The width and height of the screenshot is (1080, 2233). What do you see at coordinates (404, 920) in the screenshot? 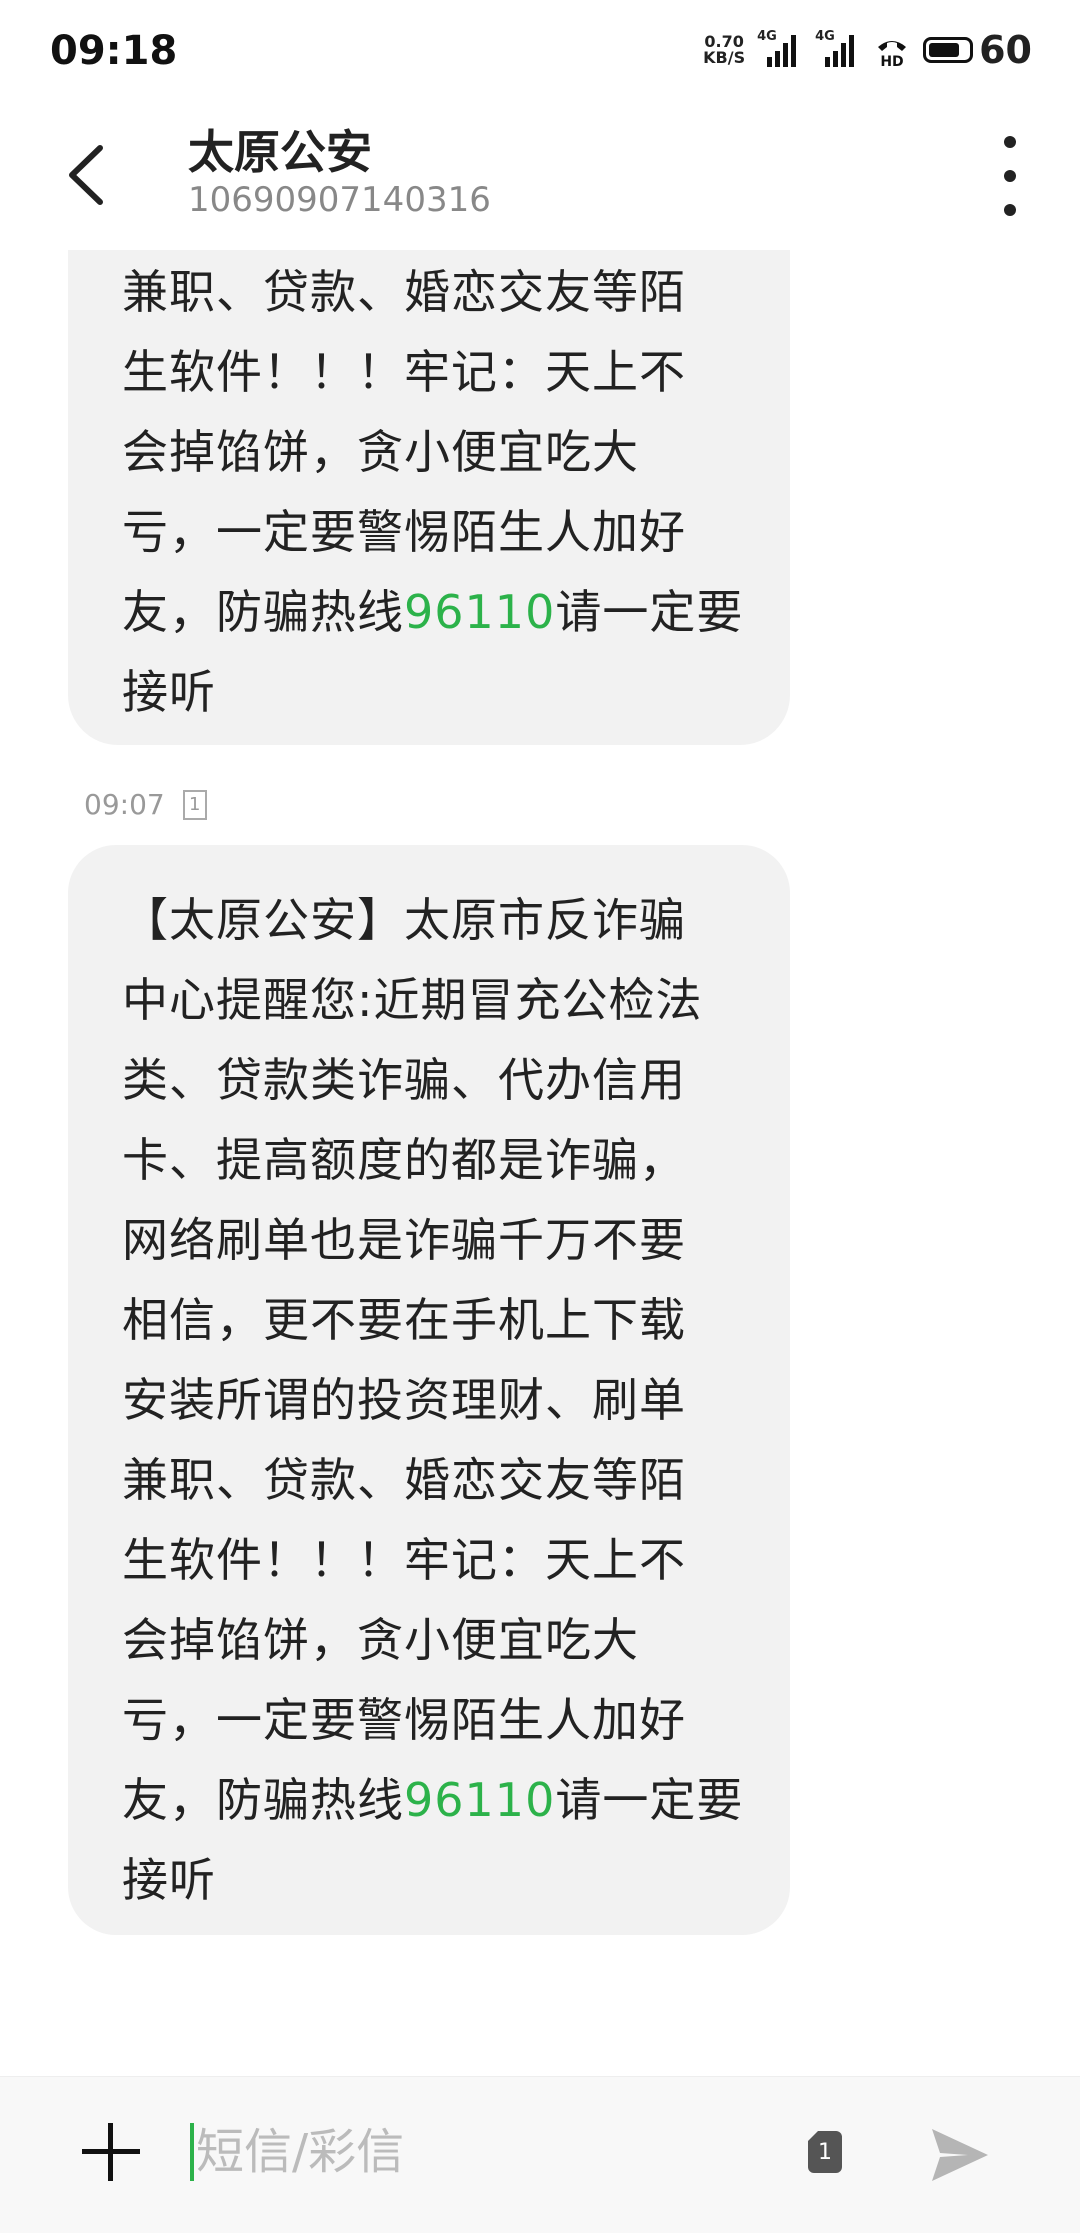
I see `message-line: 【太原公安】太原市反诈骗` at bounding box center [404, 920].